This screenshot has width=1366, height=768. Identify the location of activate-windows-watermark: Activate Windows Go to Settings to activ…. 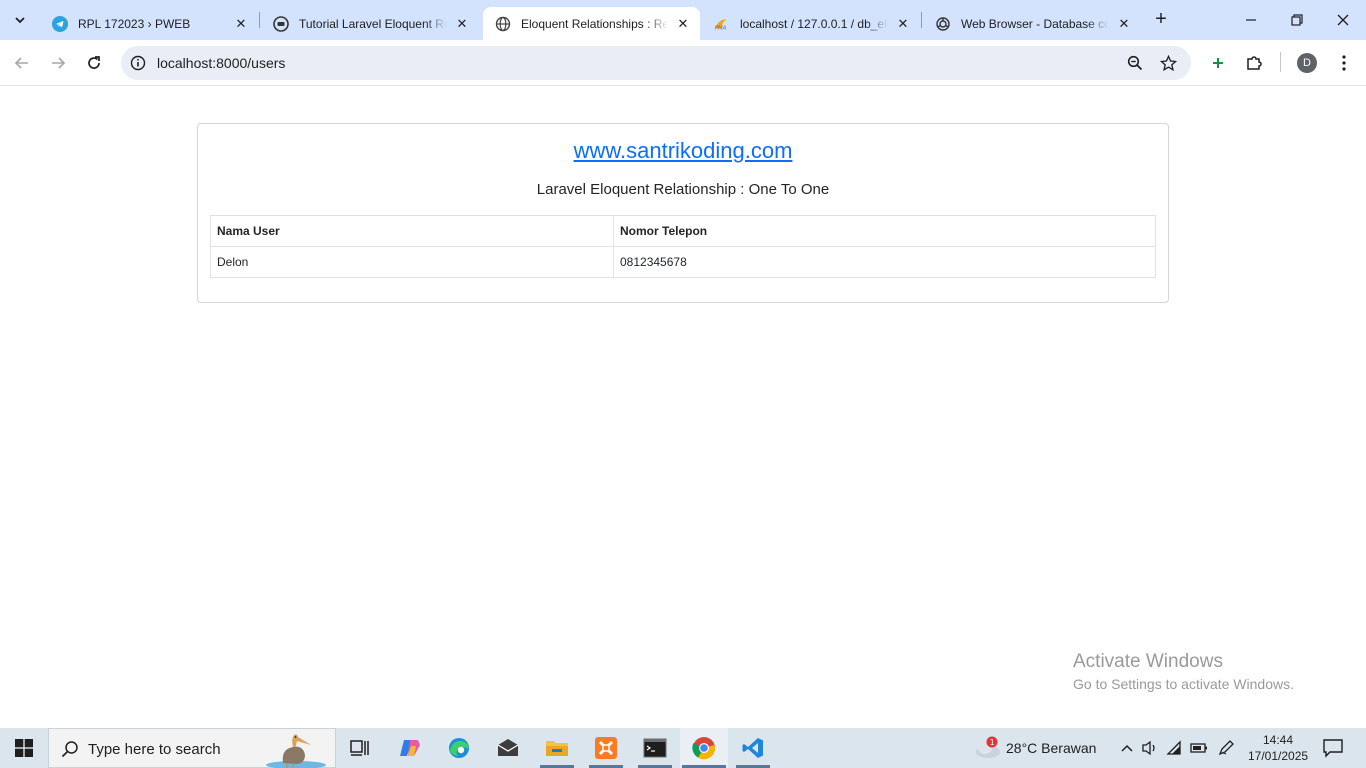
(1183, 671).